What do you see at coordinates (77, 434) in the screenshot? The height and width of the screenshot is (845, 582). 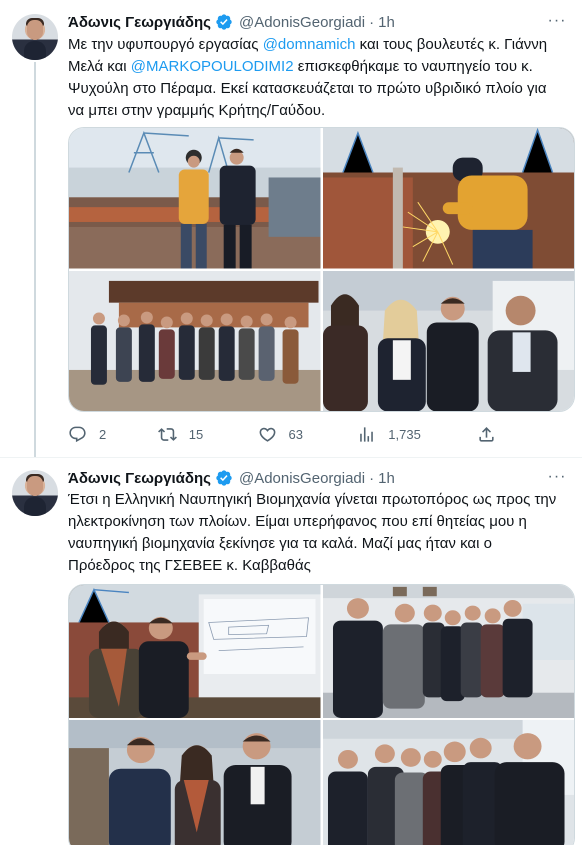 I see `reply-icon` at bounding box center [77, 434].